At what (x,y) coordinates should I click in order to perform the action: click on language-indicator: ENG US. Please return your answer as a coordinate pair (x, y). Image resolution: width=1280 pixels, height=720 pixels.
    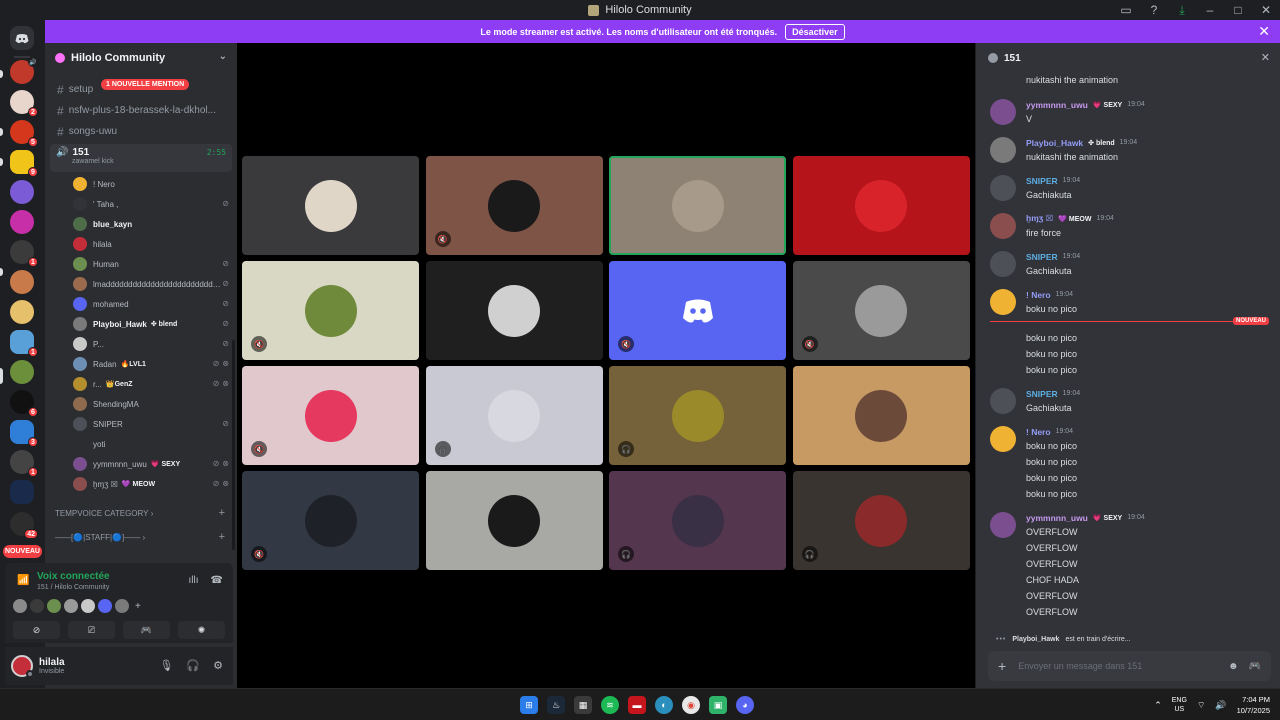
    Looking at the image, I should click on (1179, 705).